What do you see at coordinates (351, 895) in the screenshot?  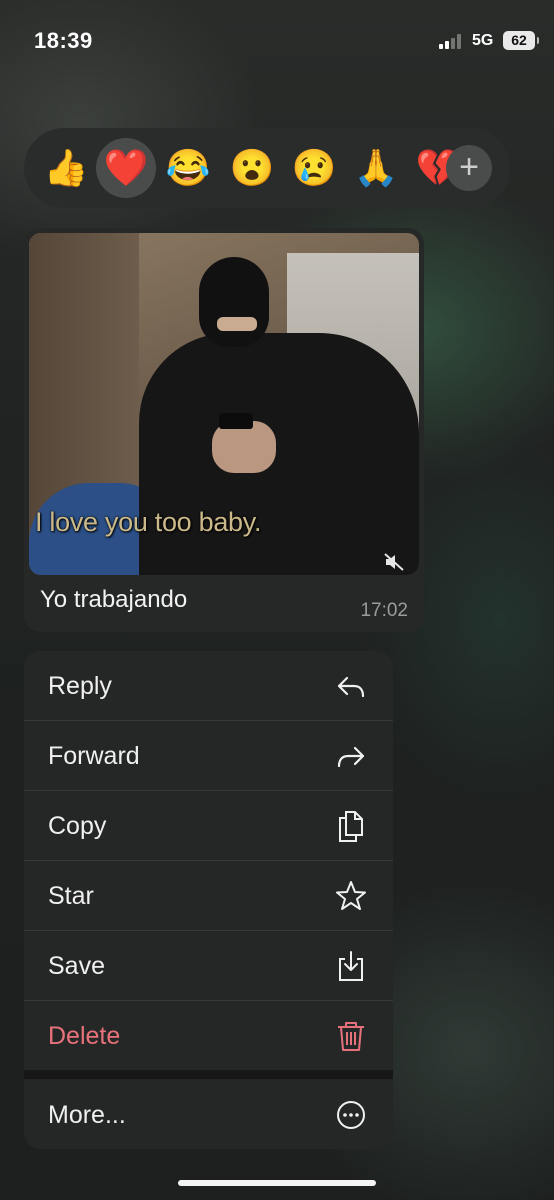 I see `star-icon` at bounding box center [351, 895].